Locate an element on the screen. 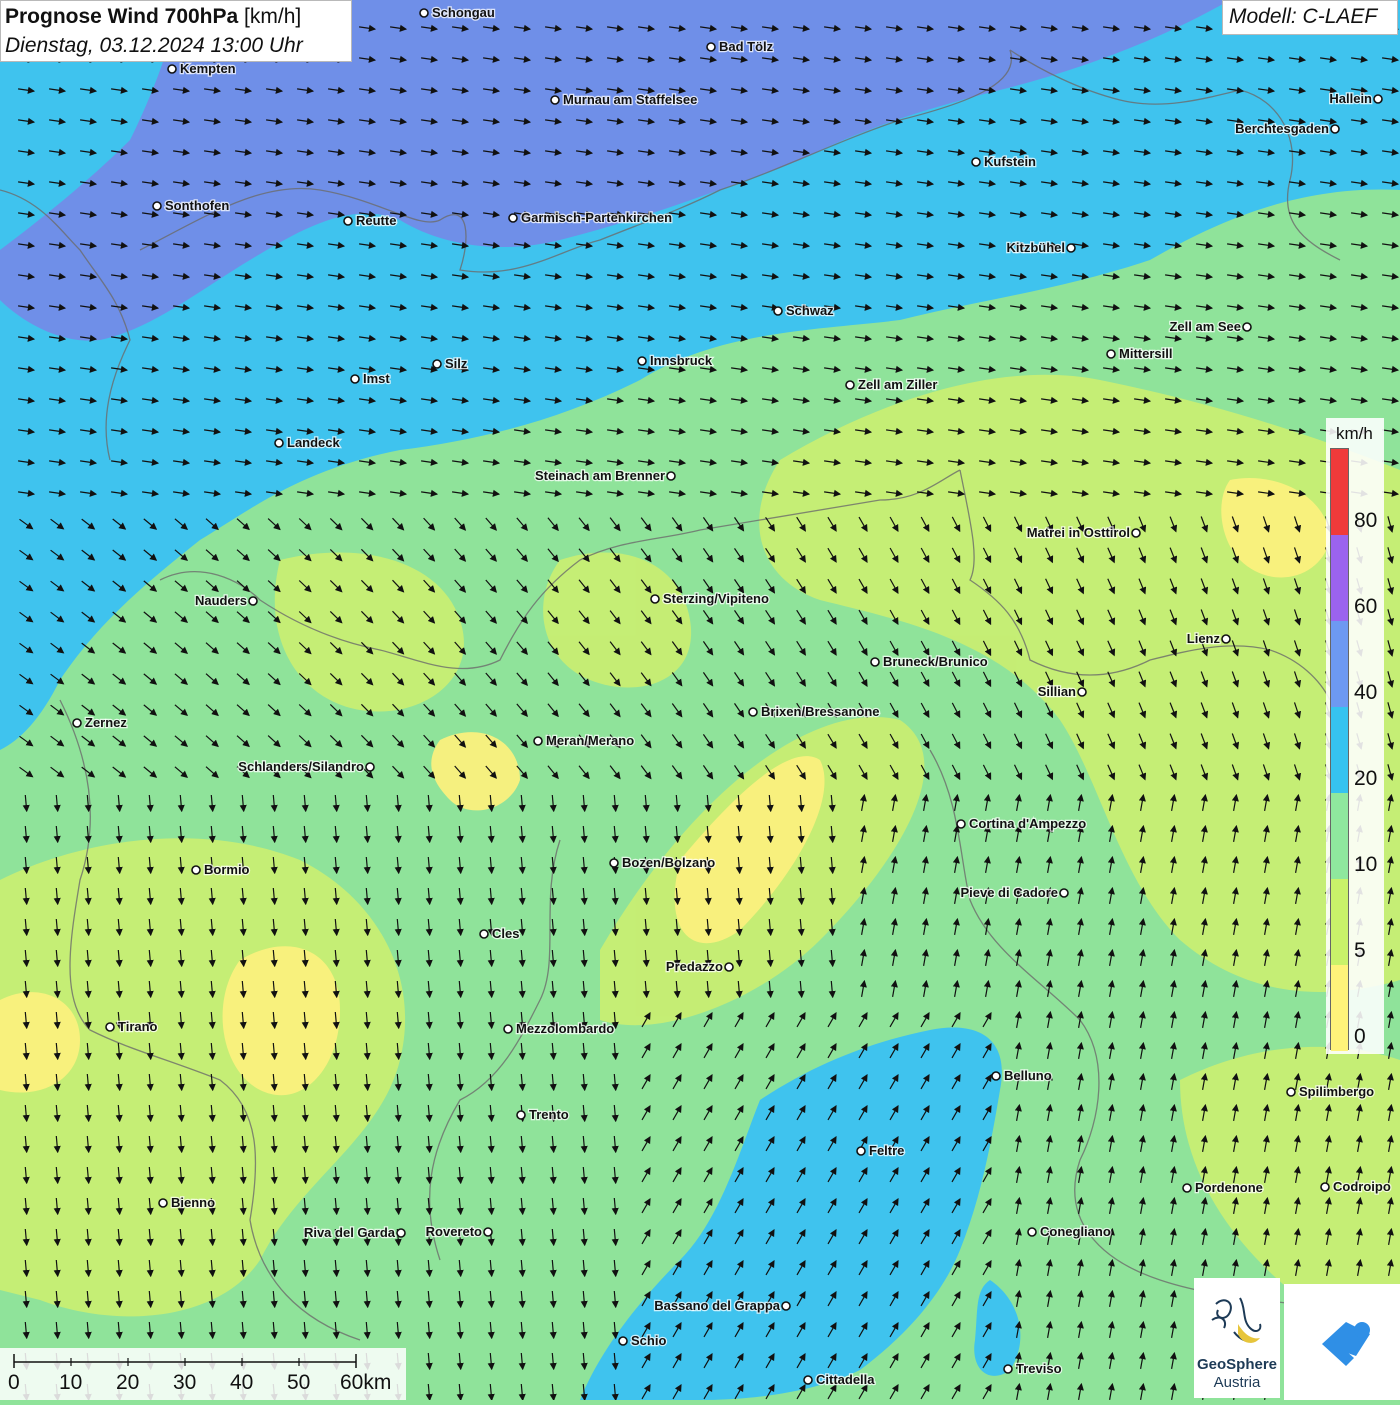 The width and height of the screenshot is (1400, 1405). city-label: Schio is located at coordinates (648, 1340).